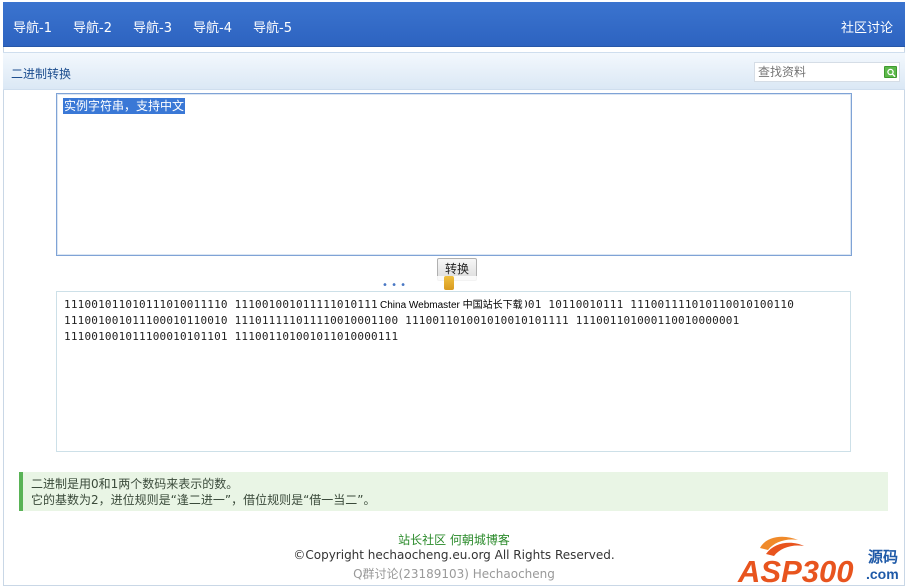 The width and height of the screenshot is (908, 588). I want to click on search-icon, so click(891, 73).